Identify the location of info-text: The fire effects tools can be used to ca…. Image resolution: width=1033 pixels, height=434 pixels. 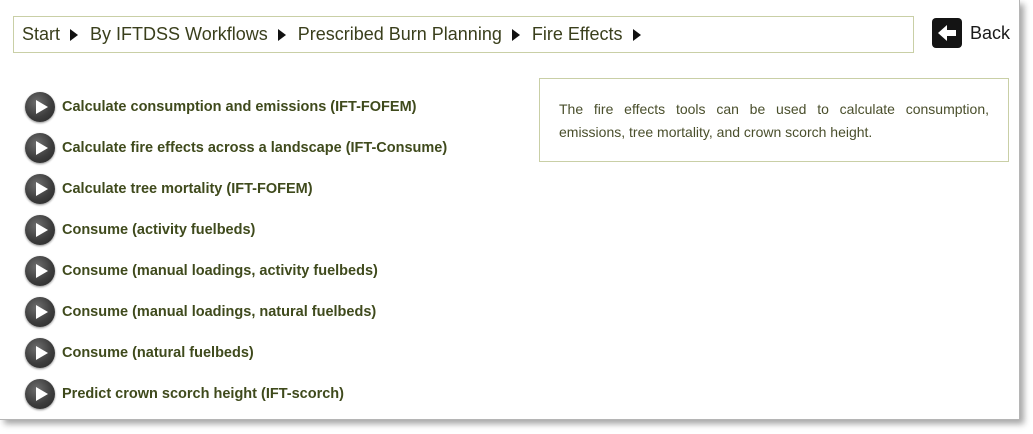
(774, 120).